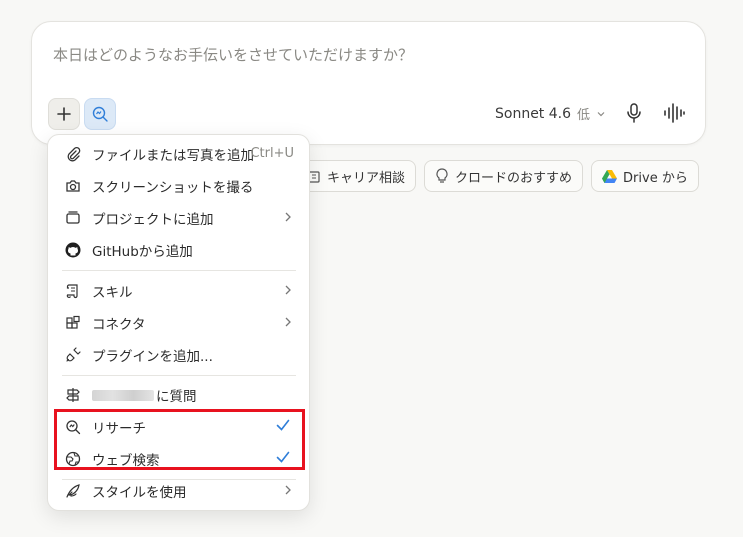  I want to click on chip-label: キャリア相談, so click(366, 178).